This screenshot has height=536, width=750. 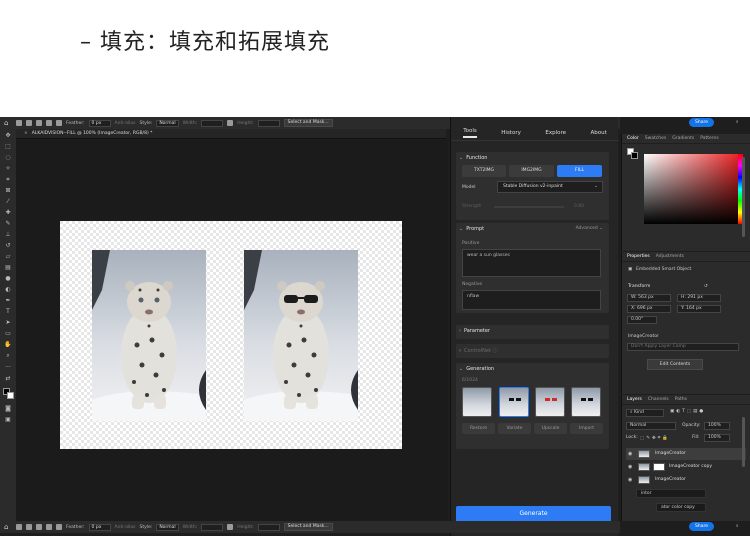 I want to click on tab-tools: Tools, so click(x=470, y=133).